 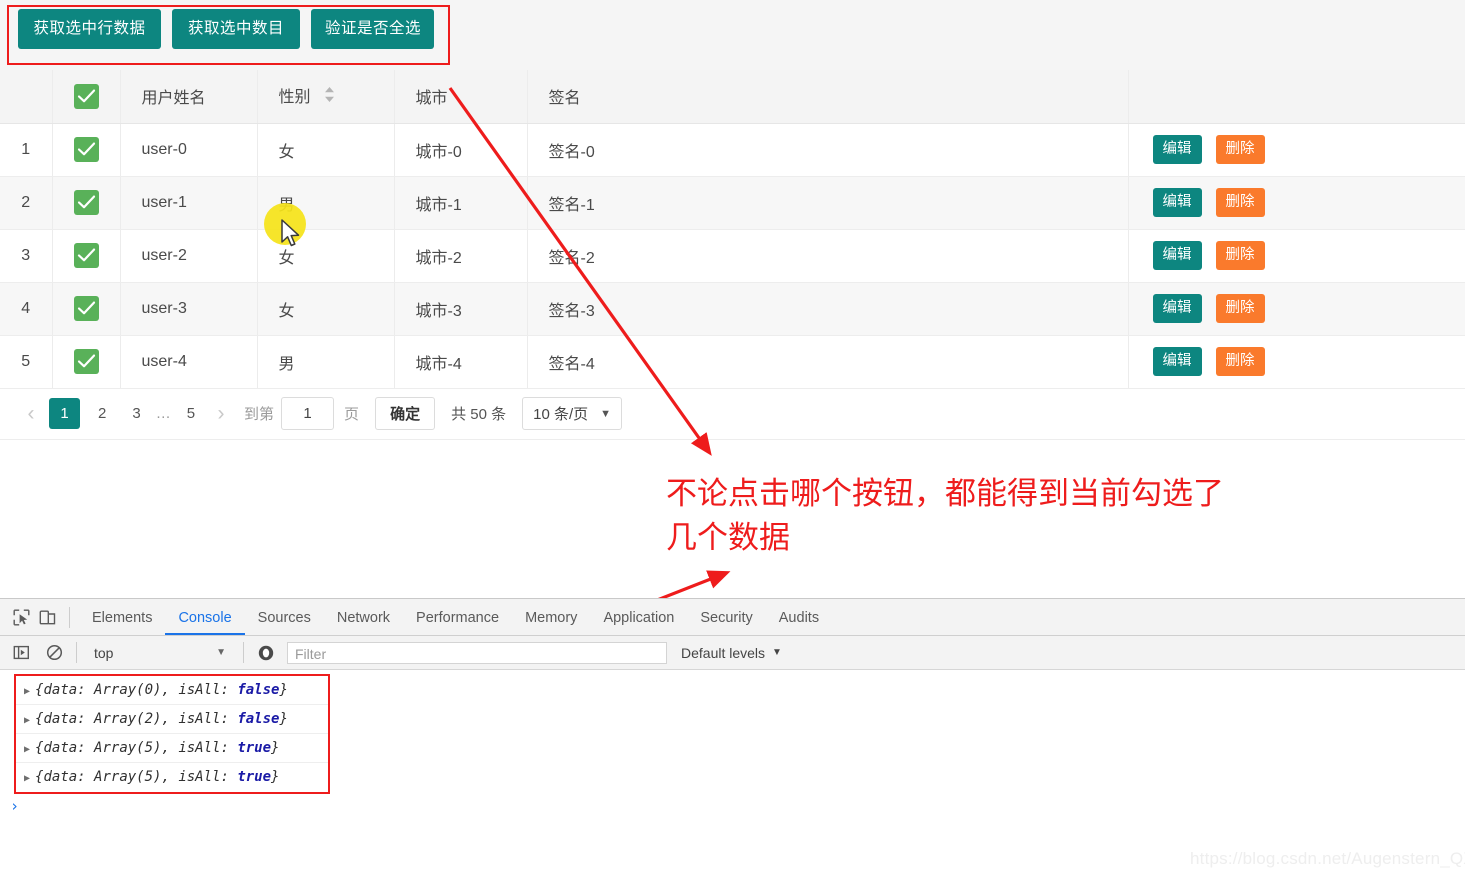 What do you see at coordinates (258, 719) in the screenshot?
I see `log-boolean-value: false` at bounding box center [258, 719].